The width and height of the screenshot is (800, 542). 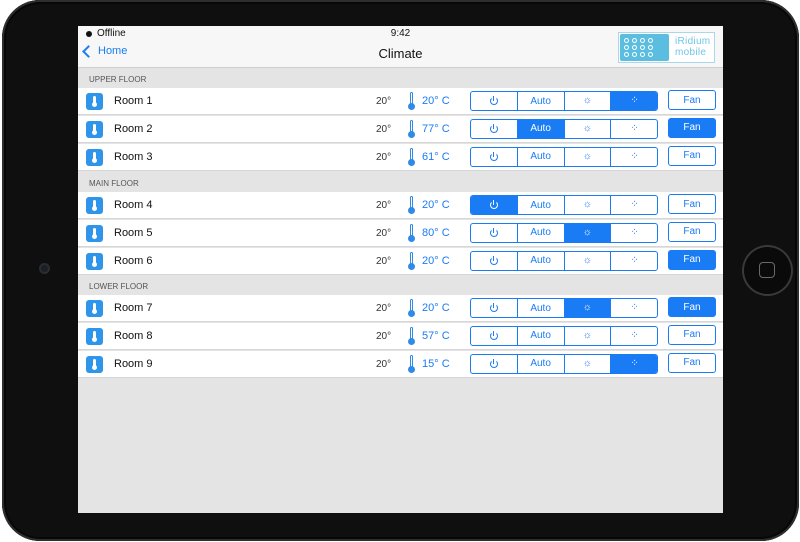 I want to click on room-row: Room 2 20° 77° C Auto ☼ ⁘ Fan, so click(x=400, y=129).